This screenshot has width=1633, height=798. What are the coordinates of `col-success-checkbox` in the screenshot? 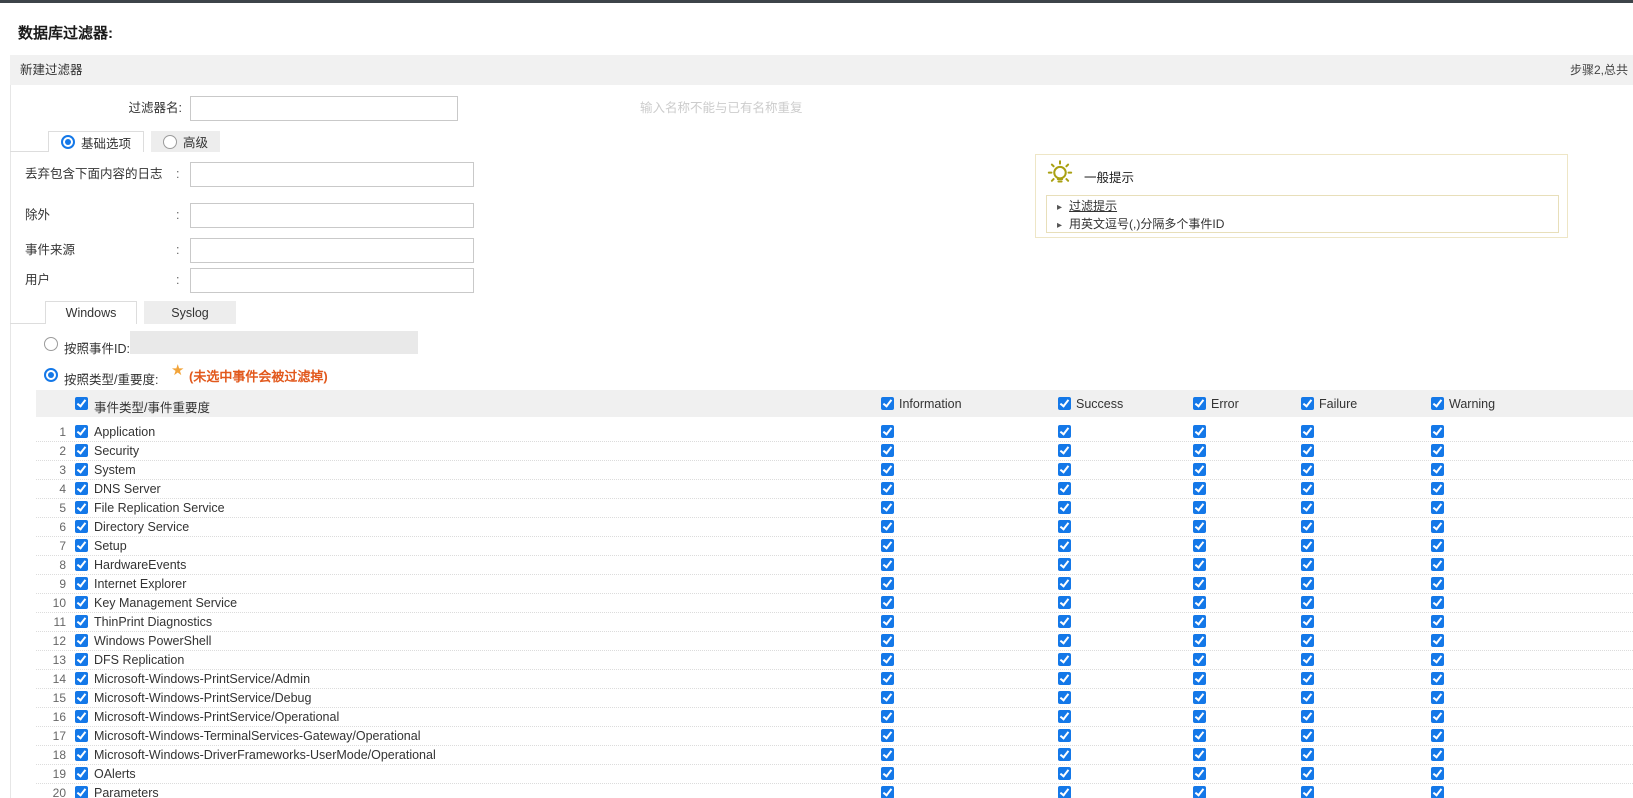 It's located at (1064, 403).